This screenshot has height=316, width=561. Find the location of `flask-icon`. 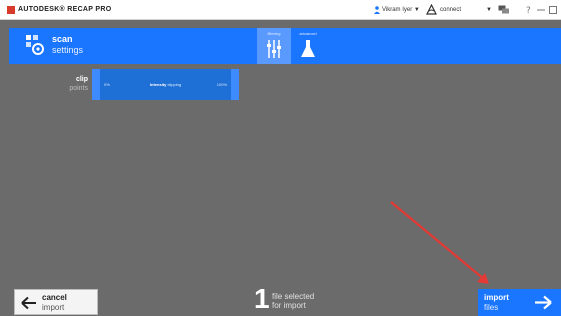

flask-icon is located at coordinates (308, 48).